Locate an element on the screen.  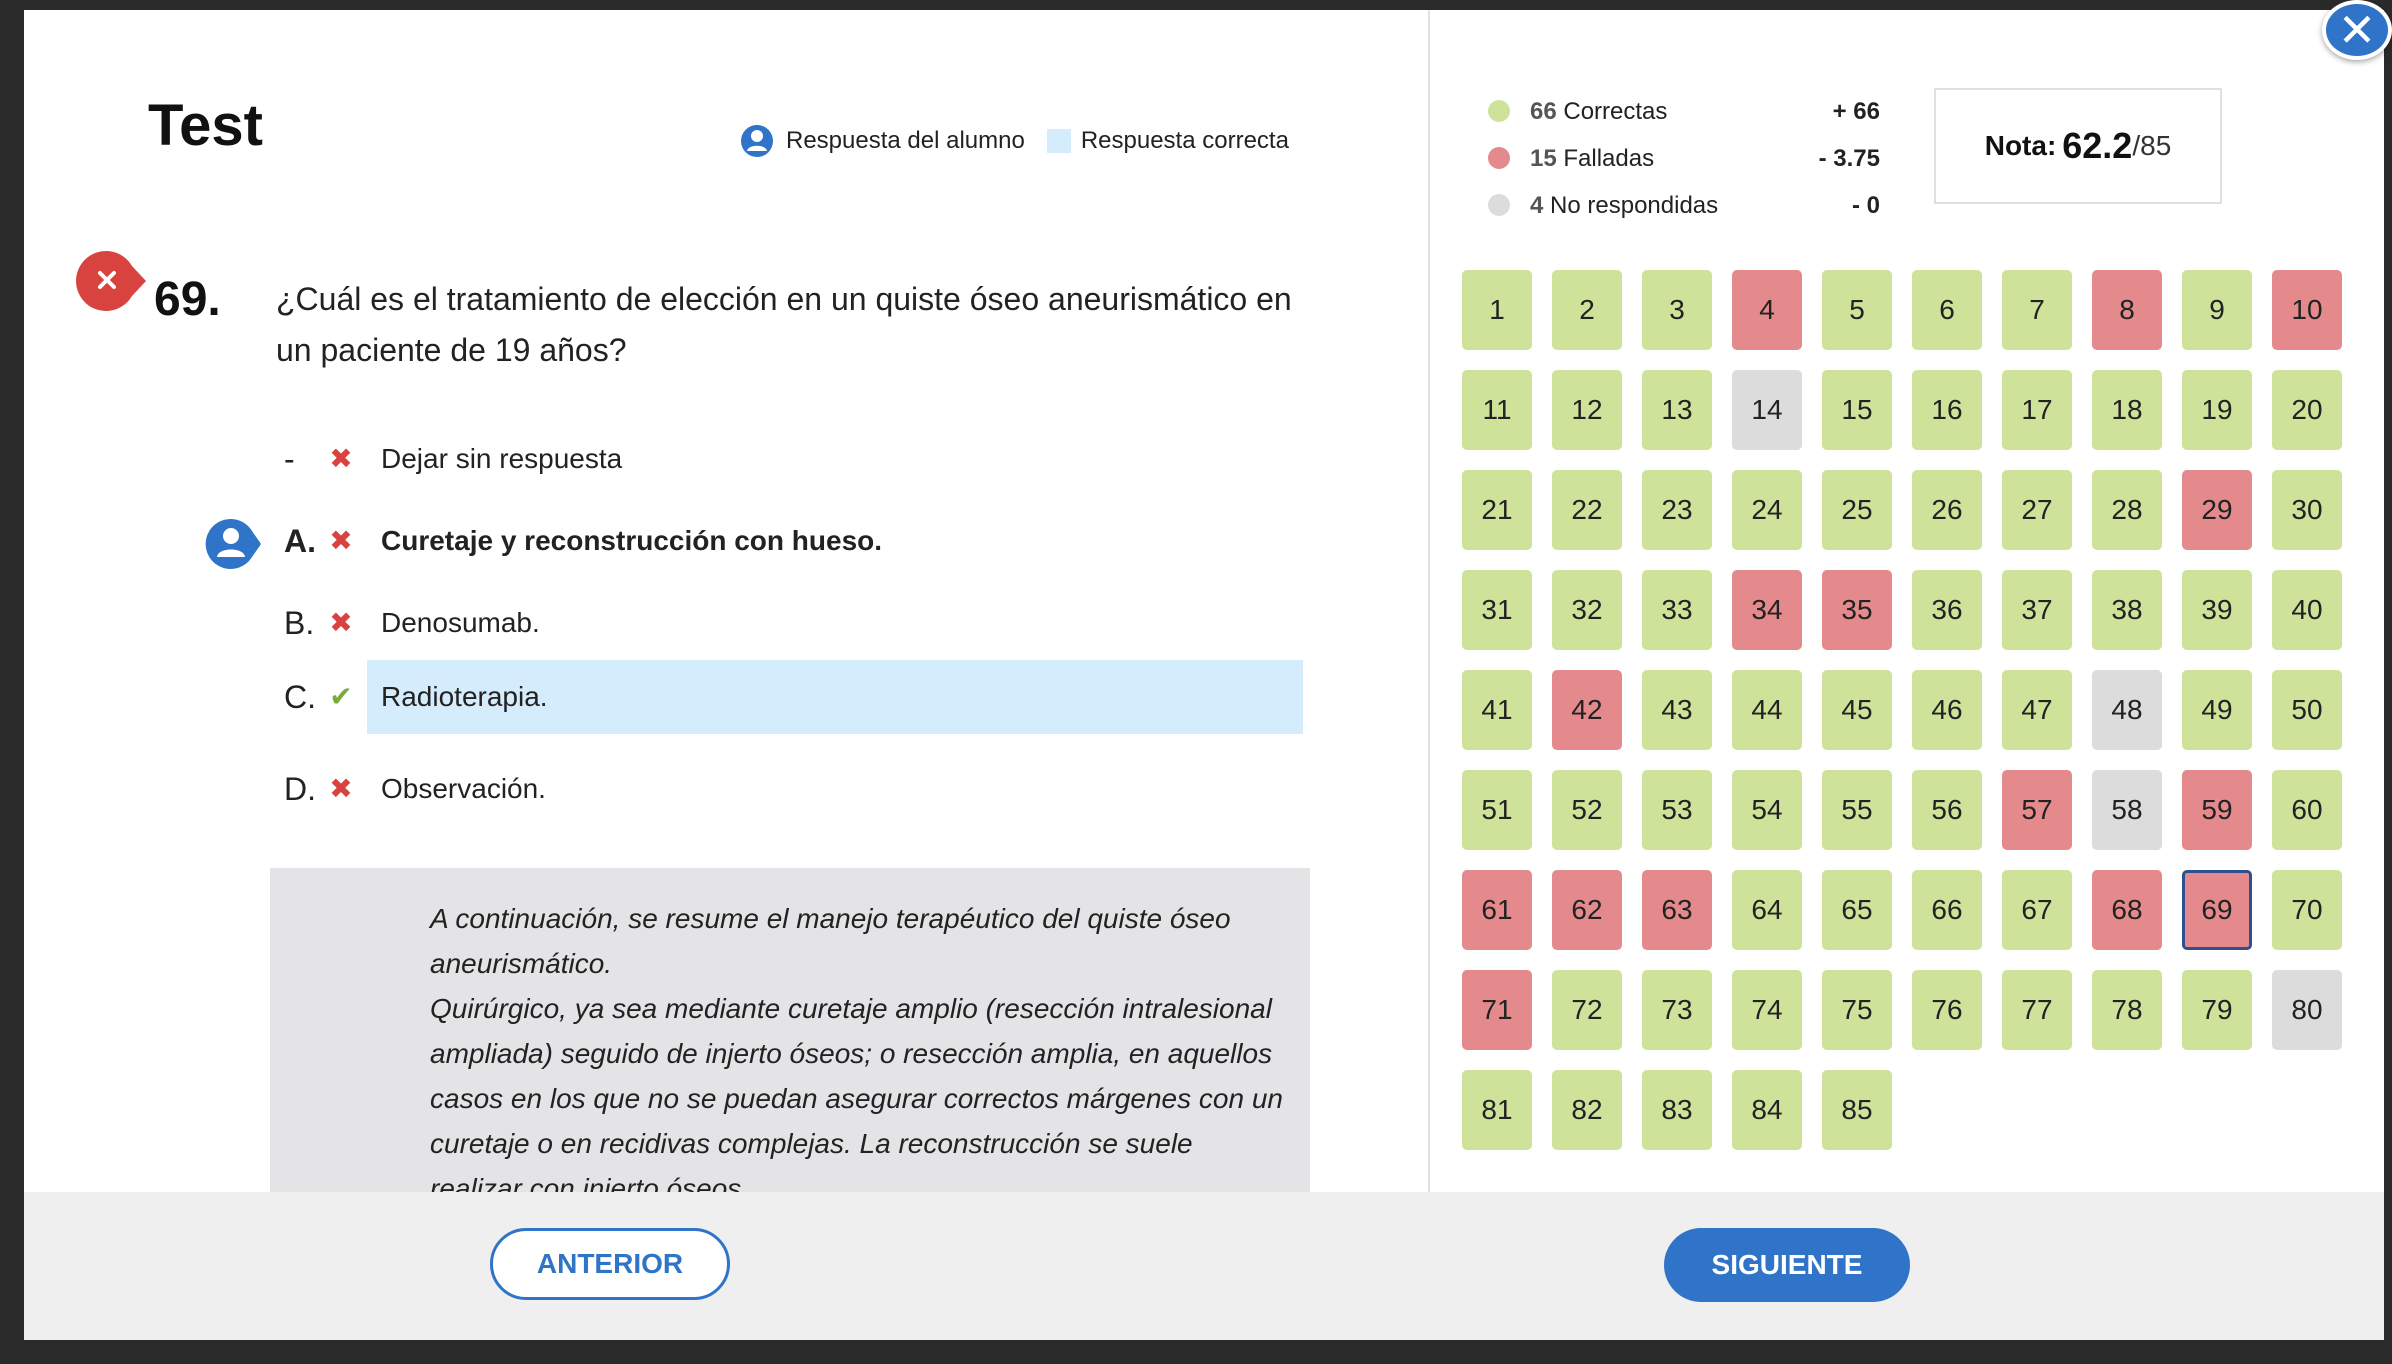
question-cell-43: 43 is located at coordinates (1677, 710).